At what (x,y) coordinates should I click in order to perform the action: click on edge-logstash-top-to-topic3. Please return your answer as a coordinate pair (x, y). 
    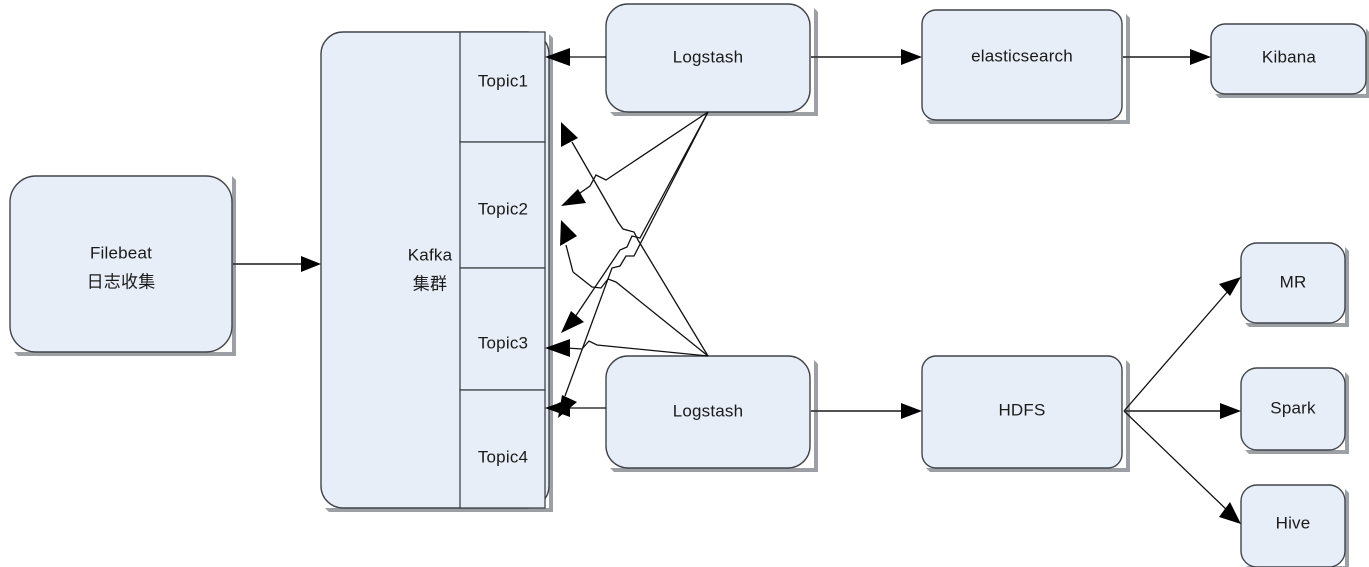
    Looking at the image, I should click on (635, 222).